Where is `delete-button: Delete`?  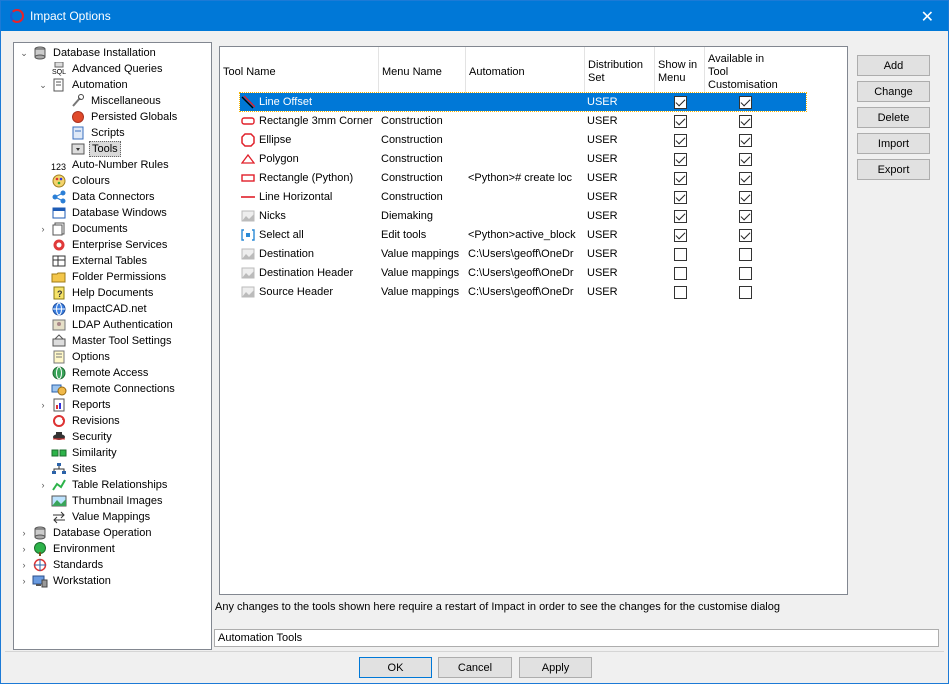
delete-button: Delete is located at coordinates (893, 117).